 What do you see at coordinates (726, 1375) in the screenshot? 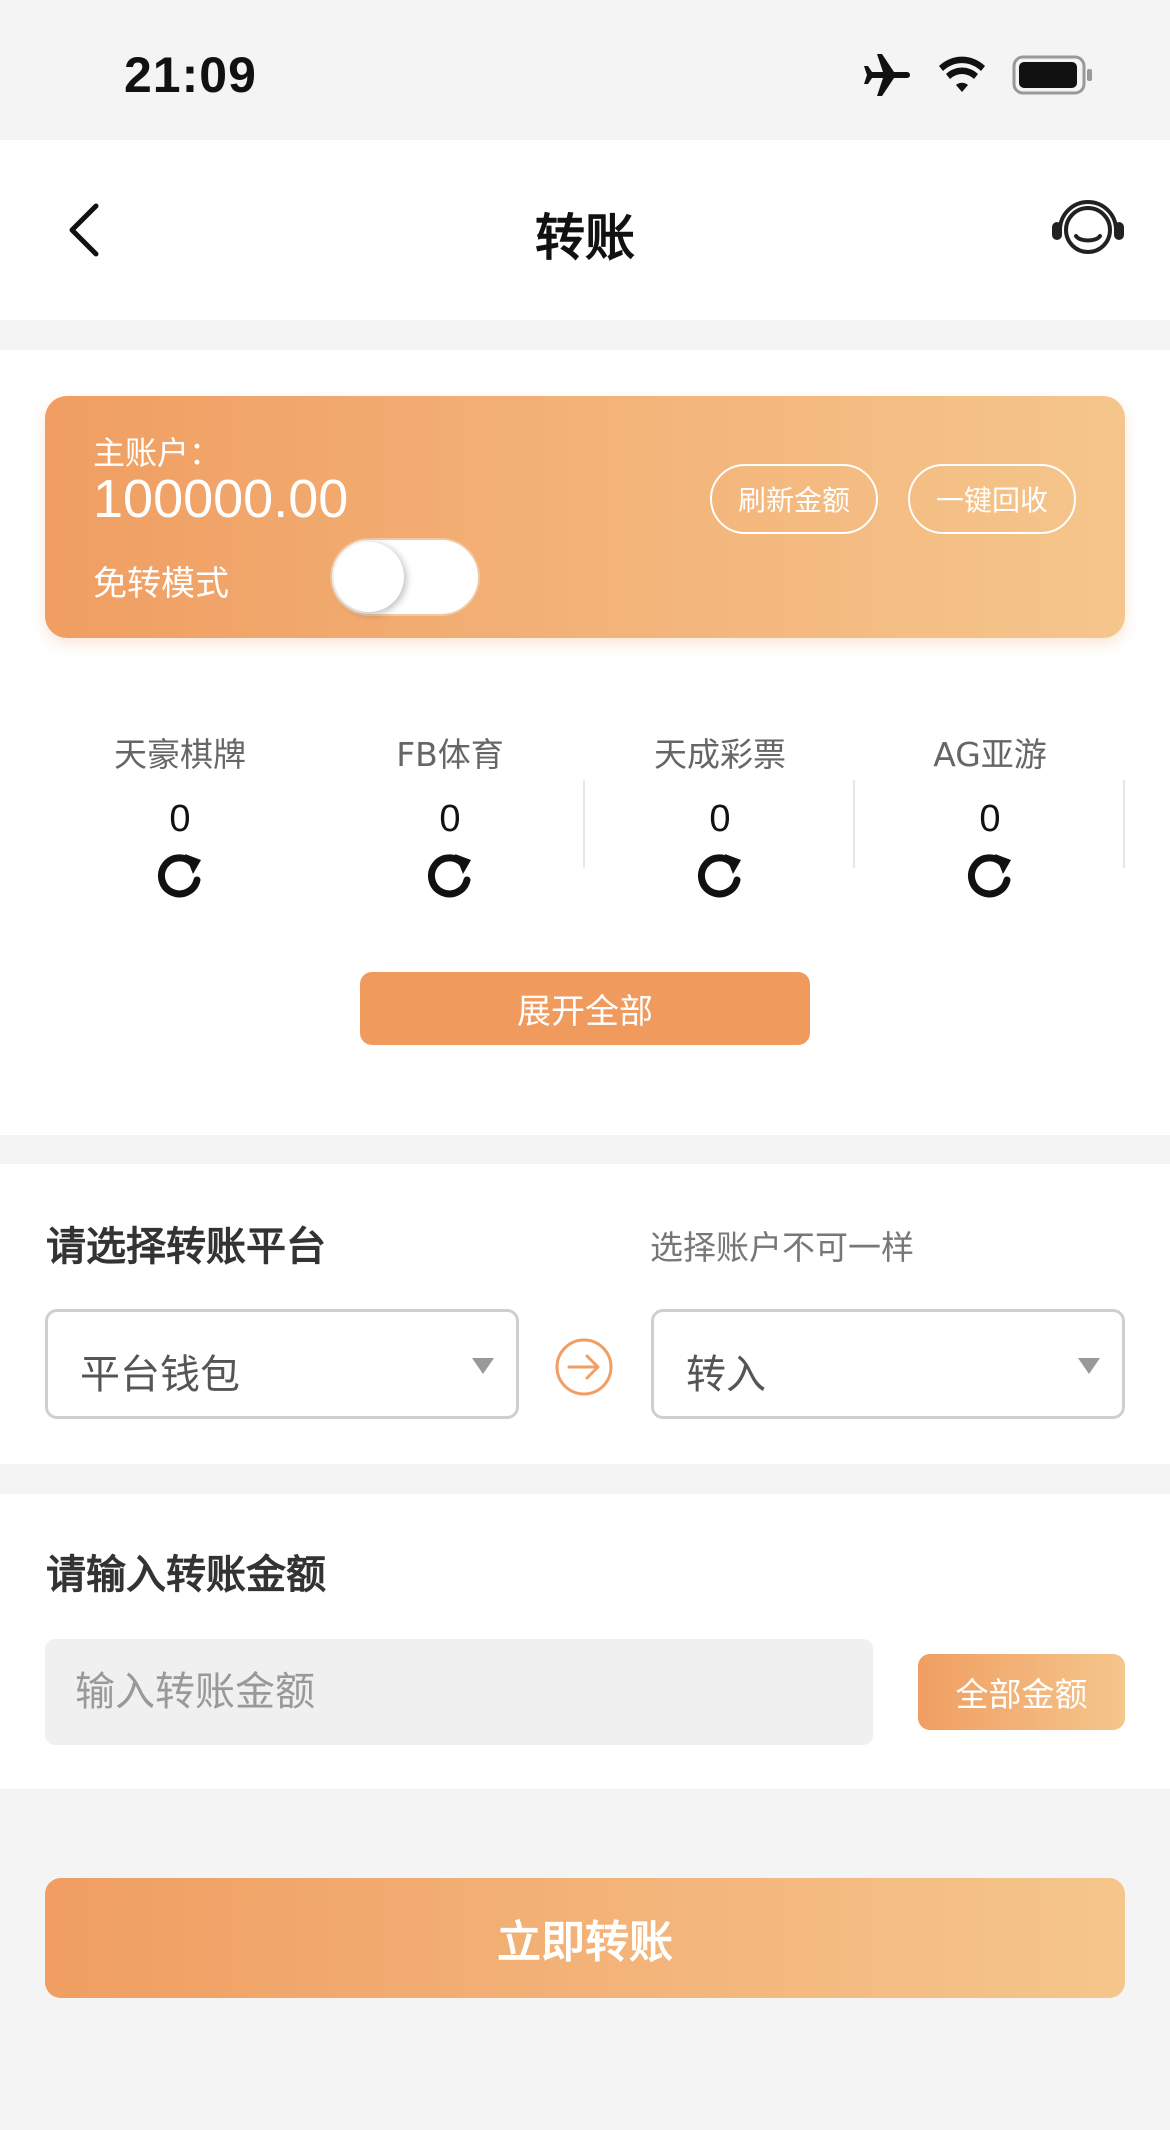
I see `to-account-value: 转入` at bounding box center [726, 1375].